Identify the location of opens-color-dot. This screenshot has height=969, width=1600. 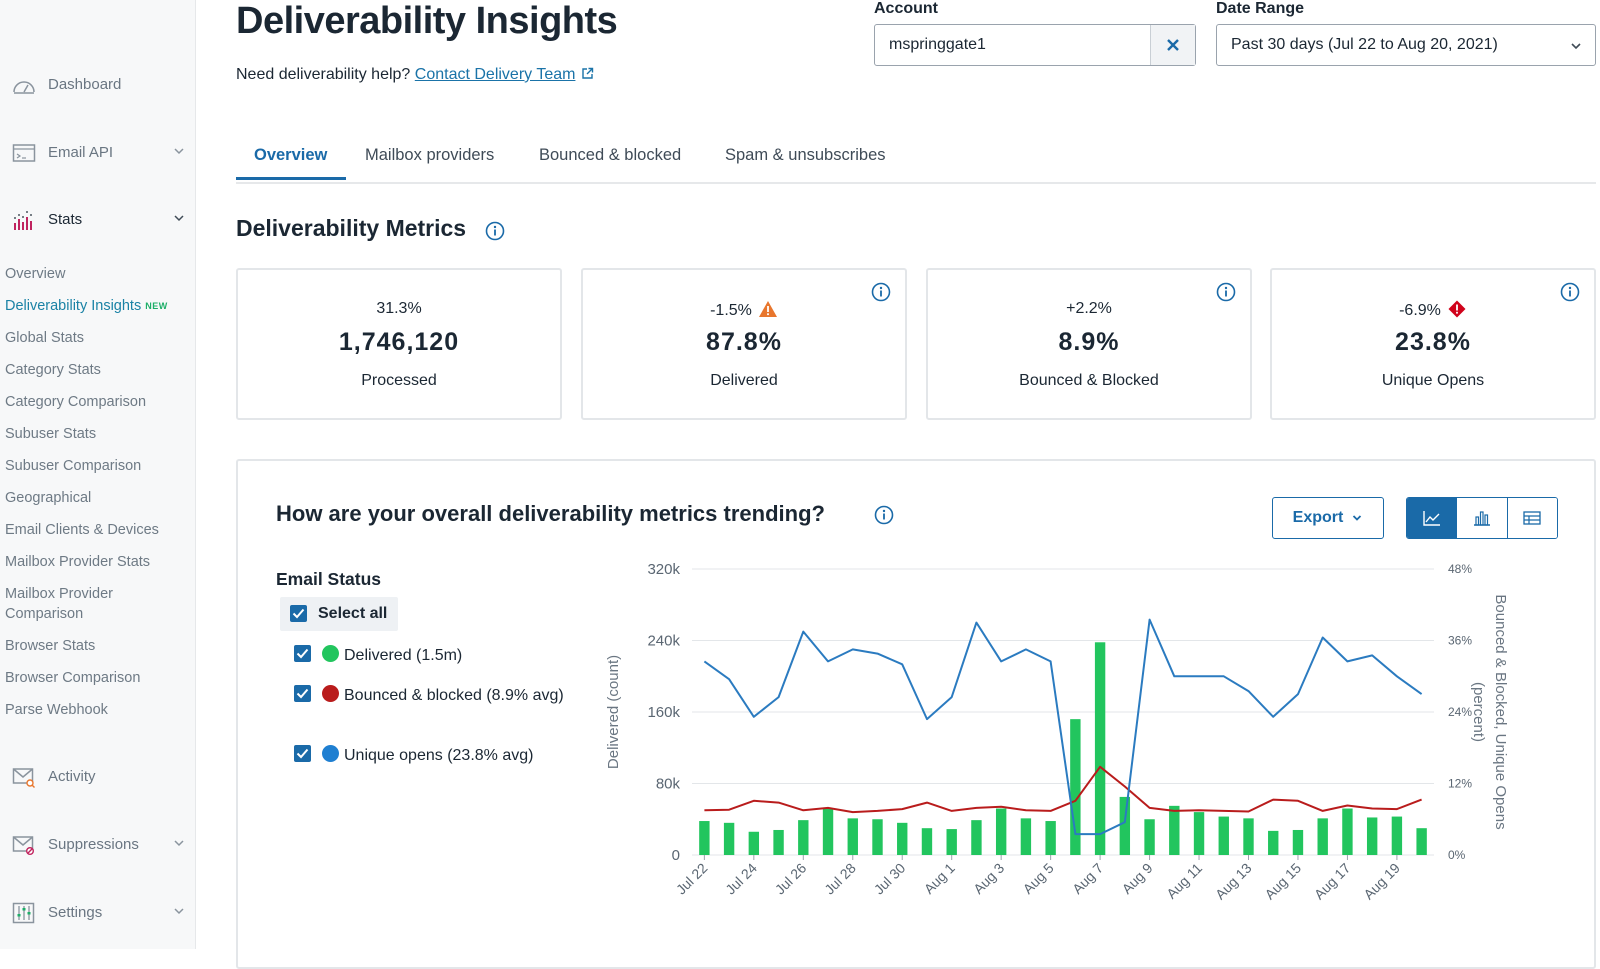
(330, 753).